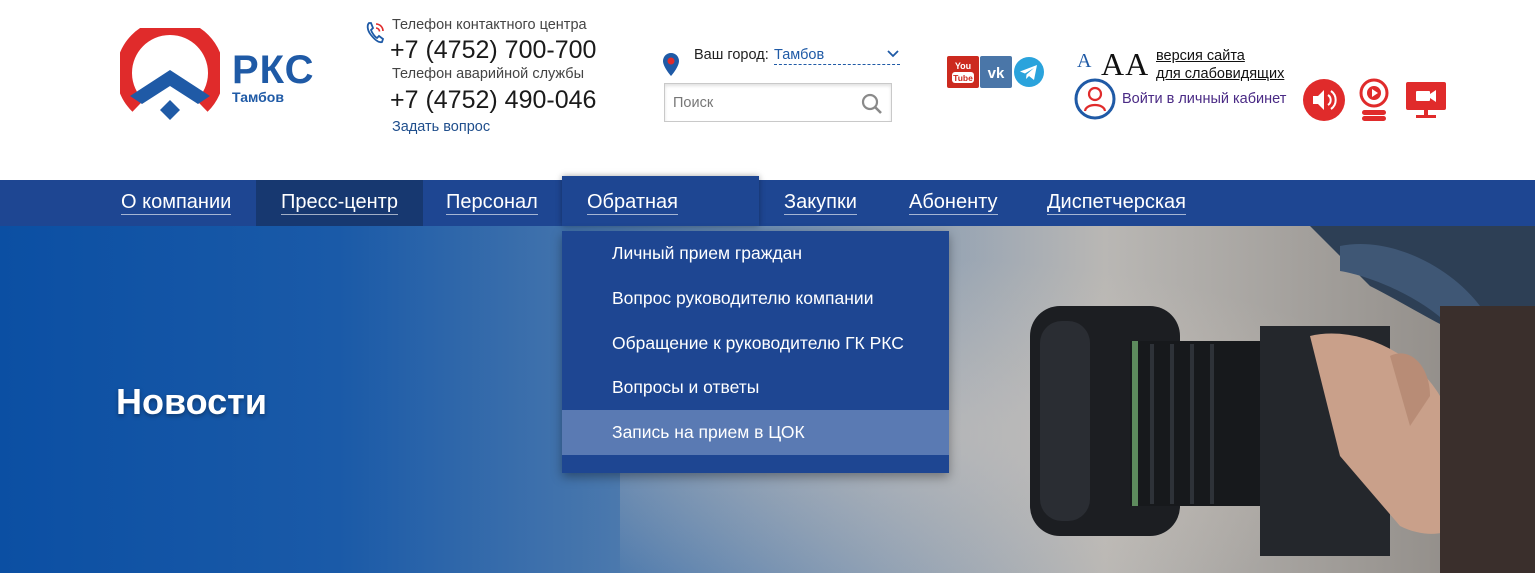  Describe the element at coordinates (755, 298) in the screenshot. I see `dropdown-item-question-to-director: Вопрос руководителю компании` at that location.